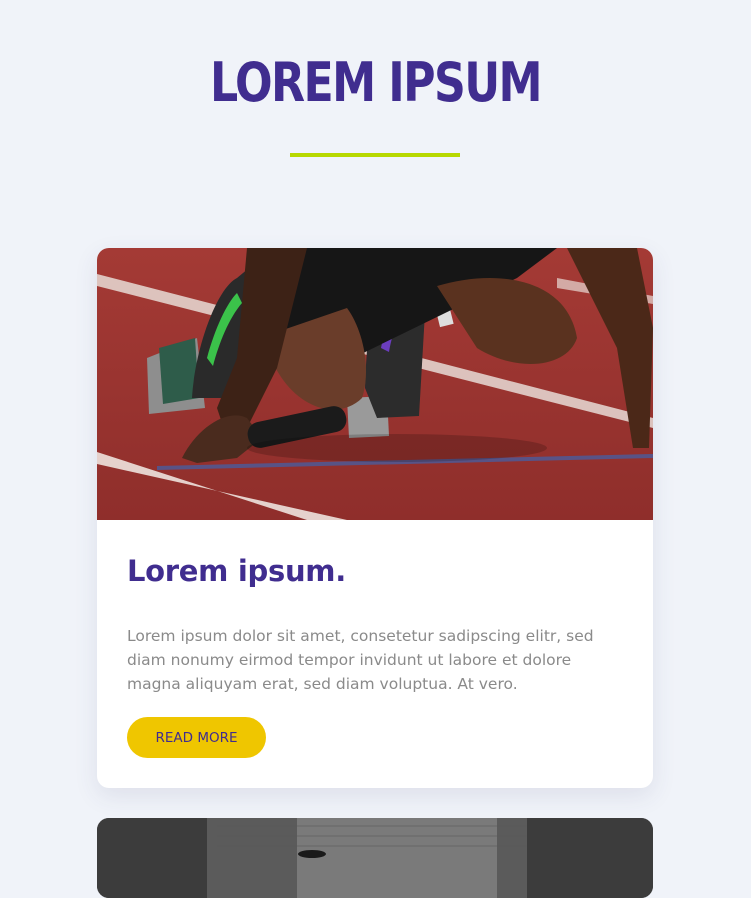 The image size is (751, 898). I want to click on card-image, so click(375, 858).